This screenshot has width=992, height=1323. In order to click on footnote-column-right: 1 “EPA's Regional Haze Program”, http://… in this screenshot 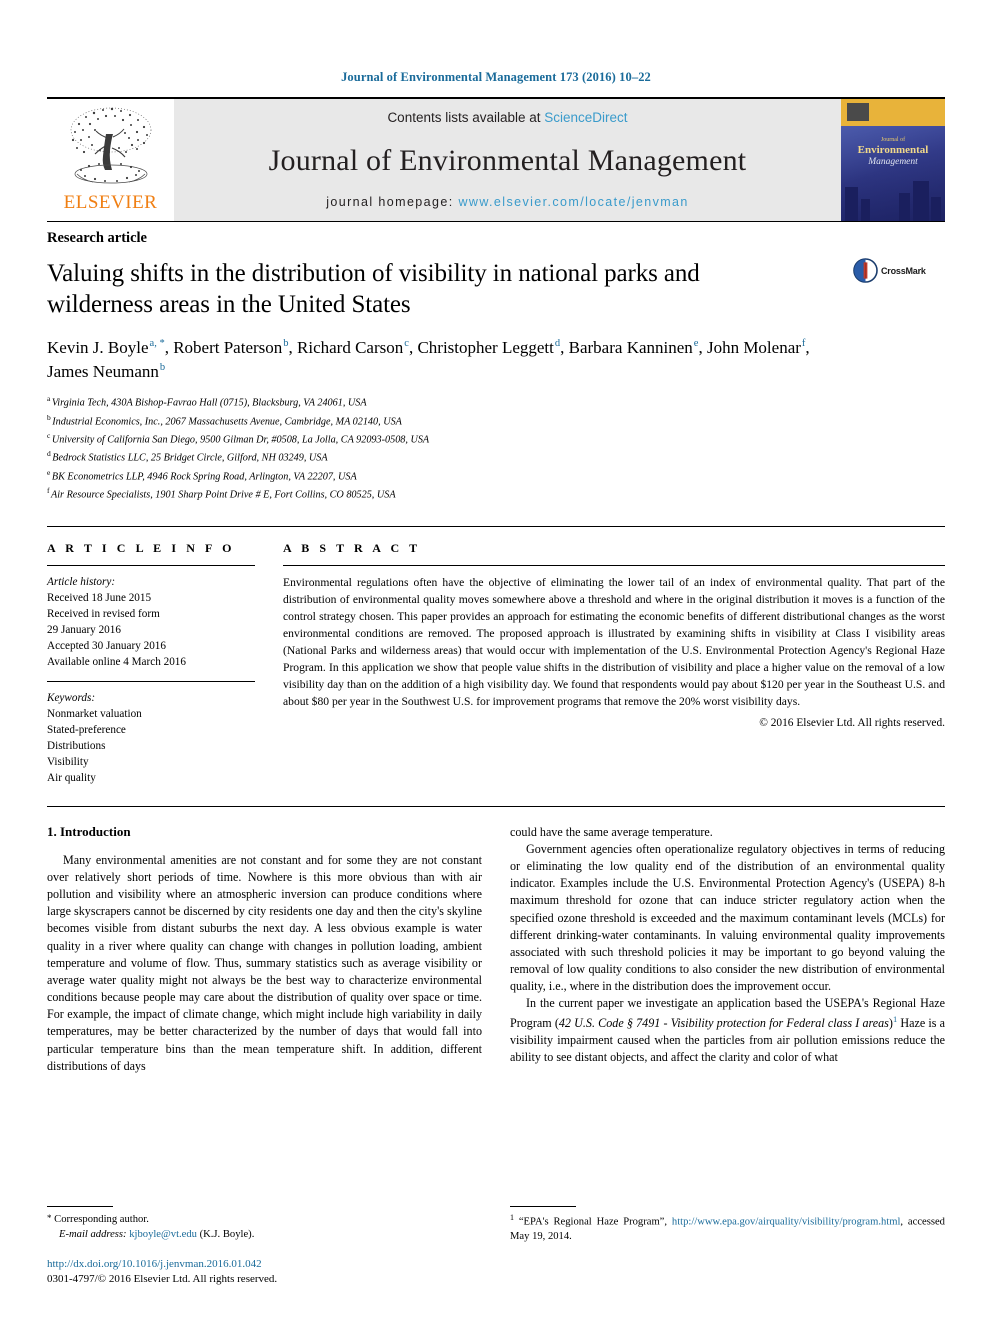, I will do `click(727, 1246)`.